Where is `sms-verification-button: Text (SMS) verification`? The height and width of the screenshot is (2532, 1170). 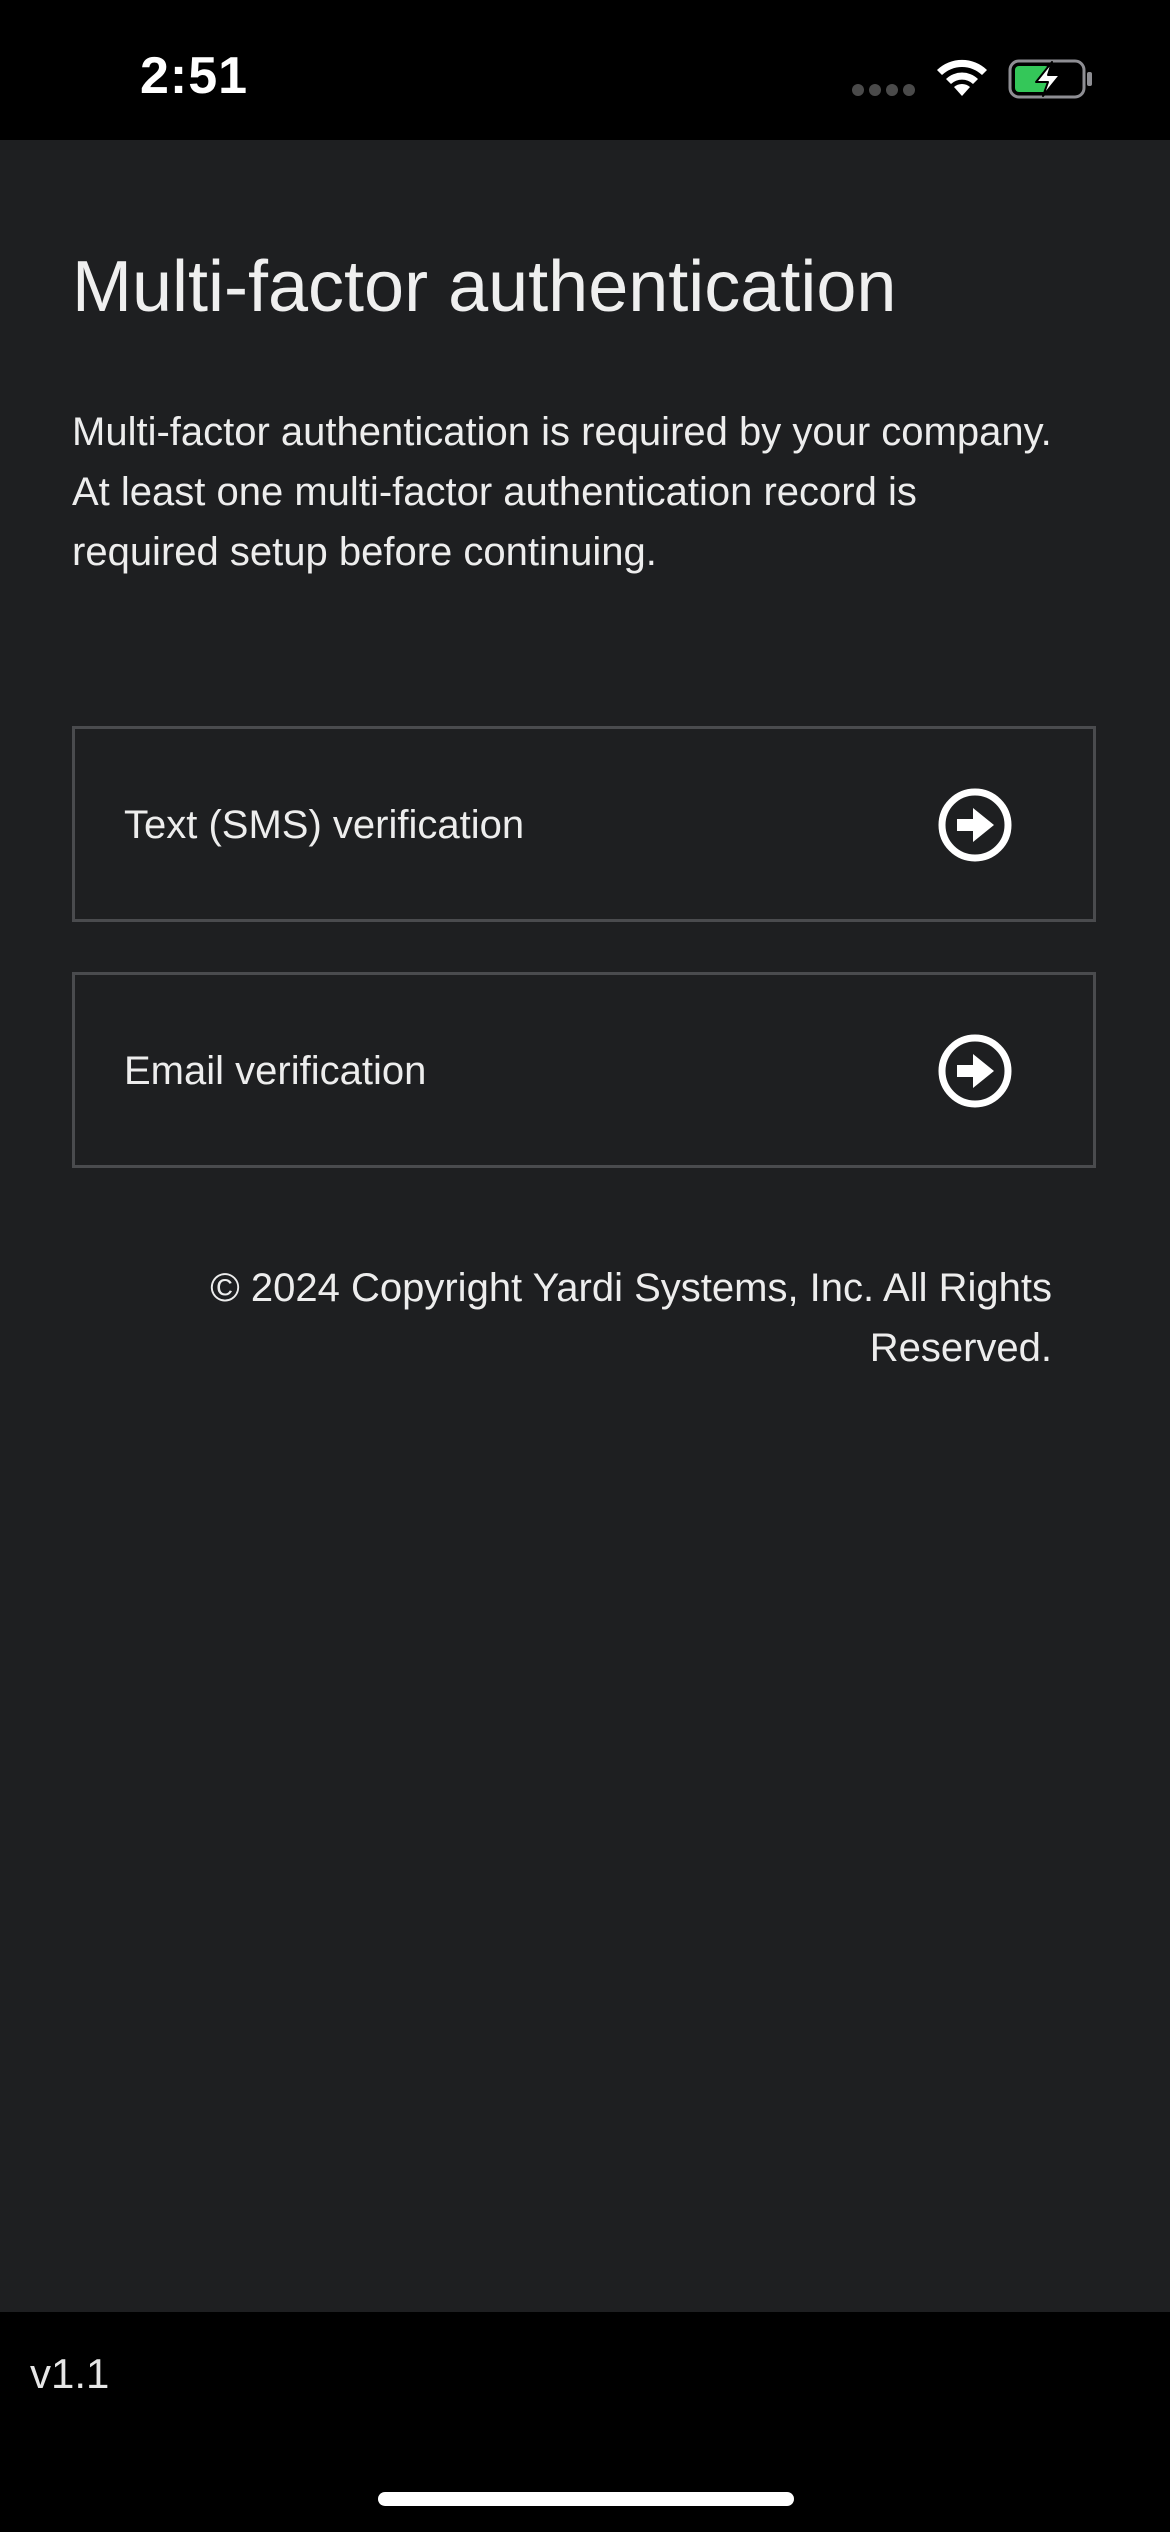 sms-verification-button: Text (SMS) verification is located at coordinates (584, 824).